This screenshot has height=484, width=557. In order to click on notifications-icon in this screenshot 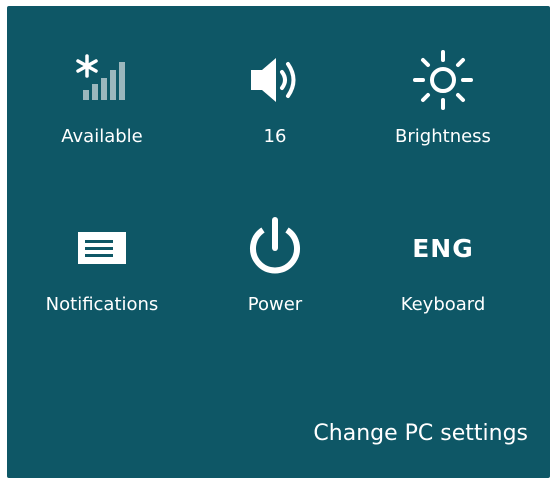, I will do `click(102, 248)`.